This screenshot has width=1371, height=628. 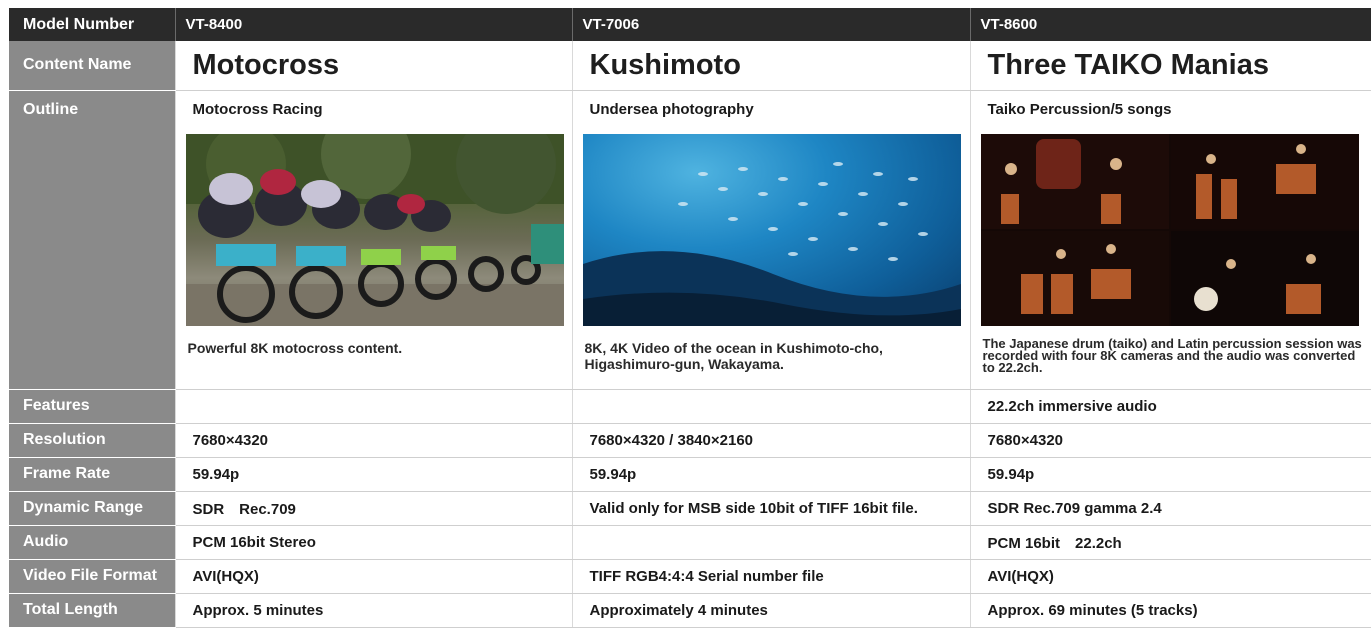 I want to click on outline-title-2: Undersea photography, so click(x=671, y=109).